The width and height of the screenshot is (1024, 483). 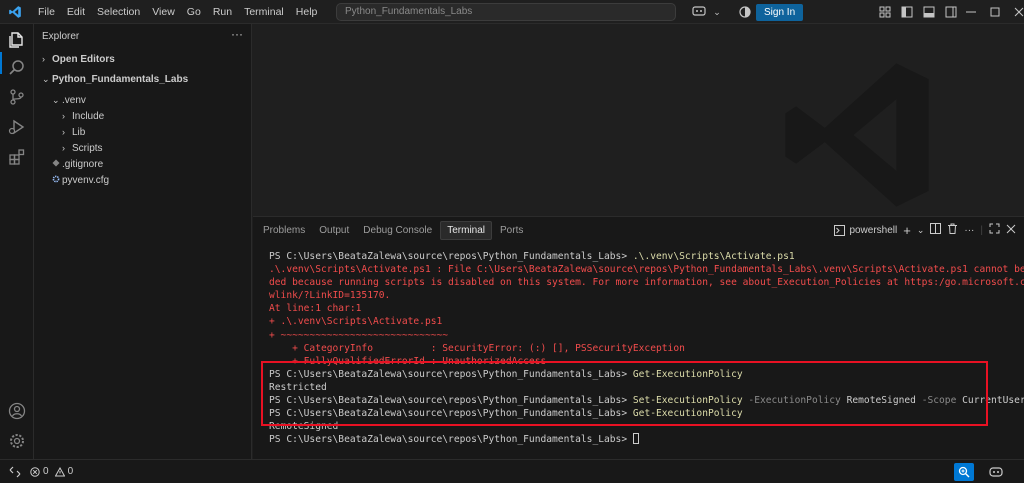 What do you see at coordinates (635, 439) in the screenshot?
I see `terminal-cursor` at bounding box center [635, 439].